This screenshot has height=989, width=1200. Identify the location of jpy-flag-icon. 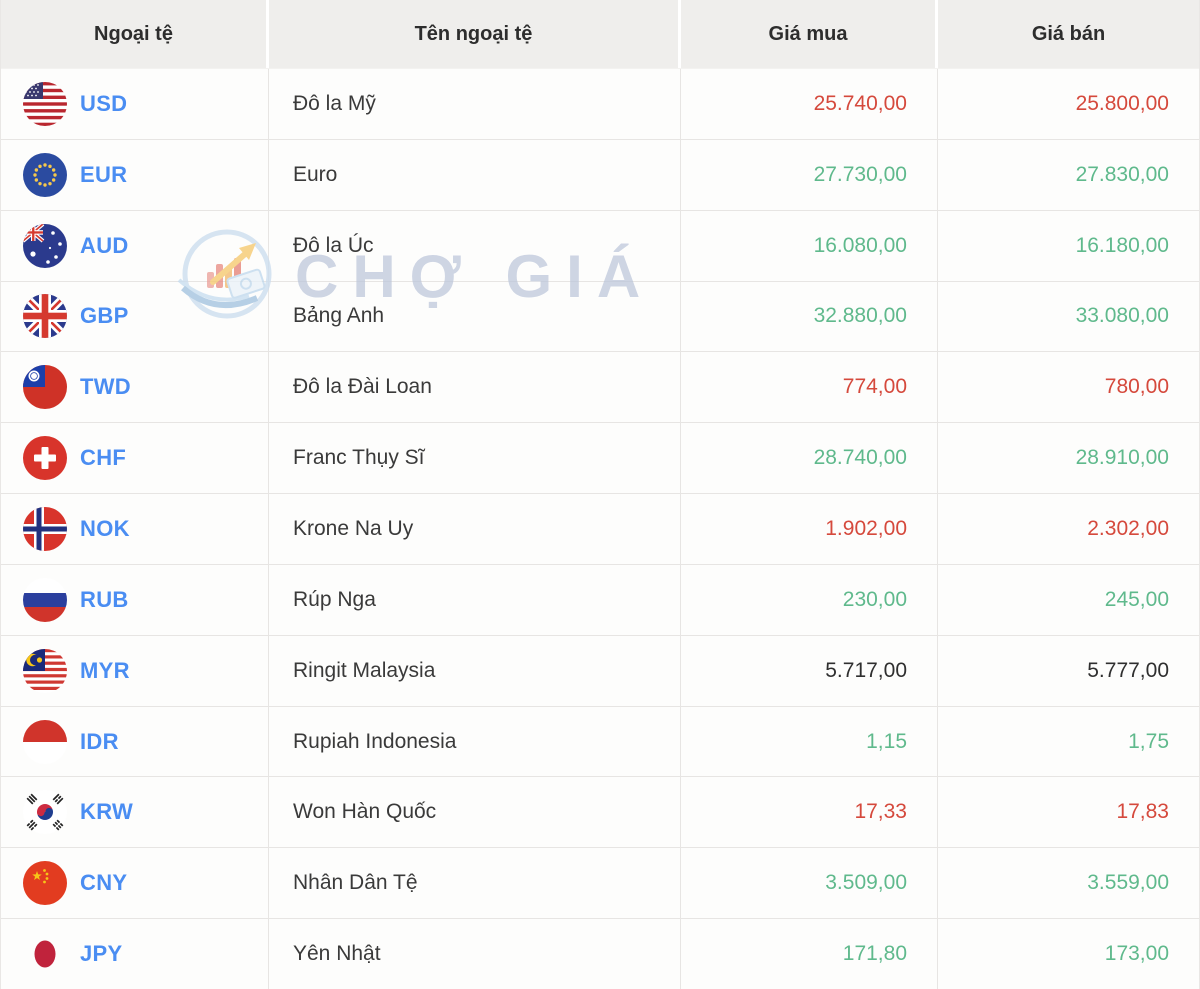
(45, 954).